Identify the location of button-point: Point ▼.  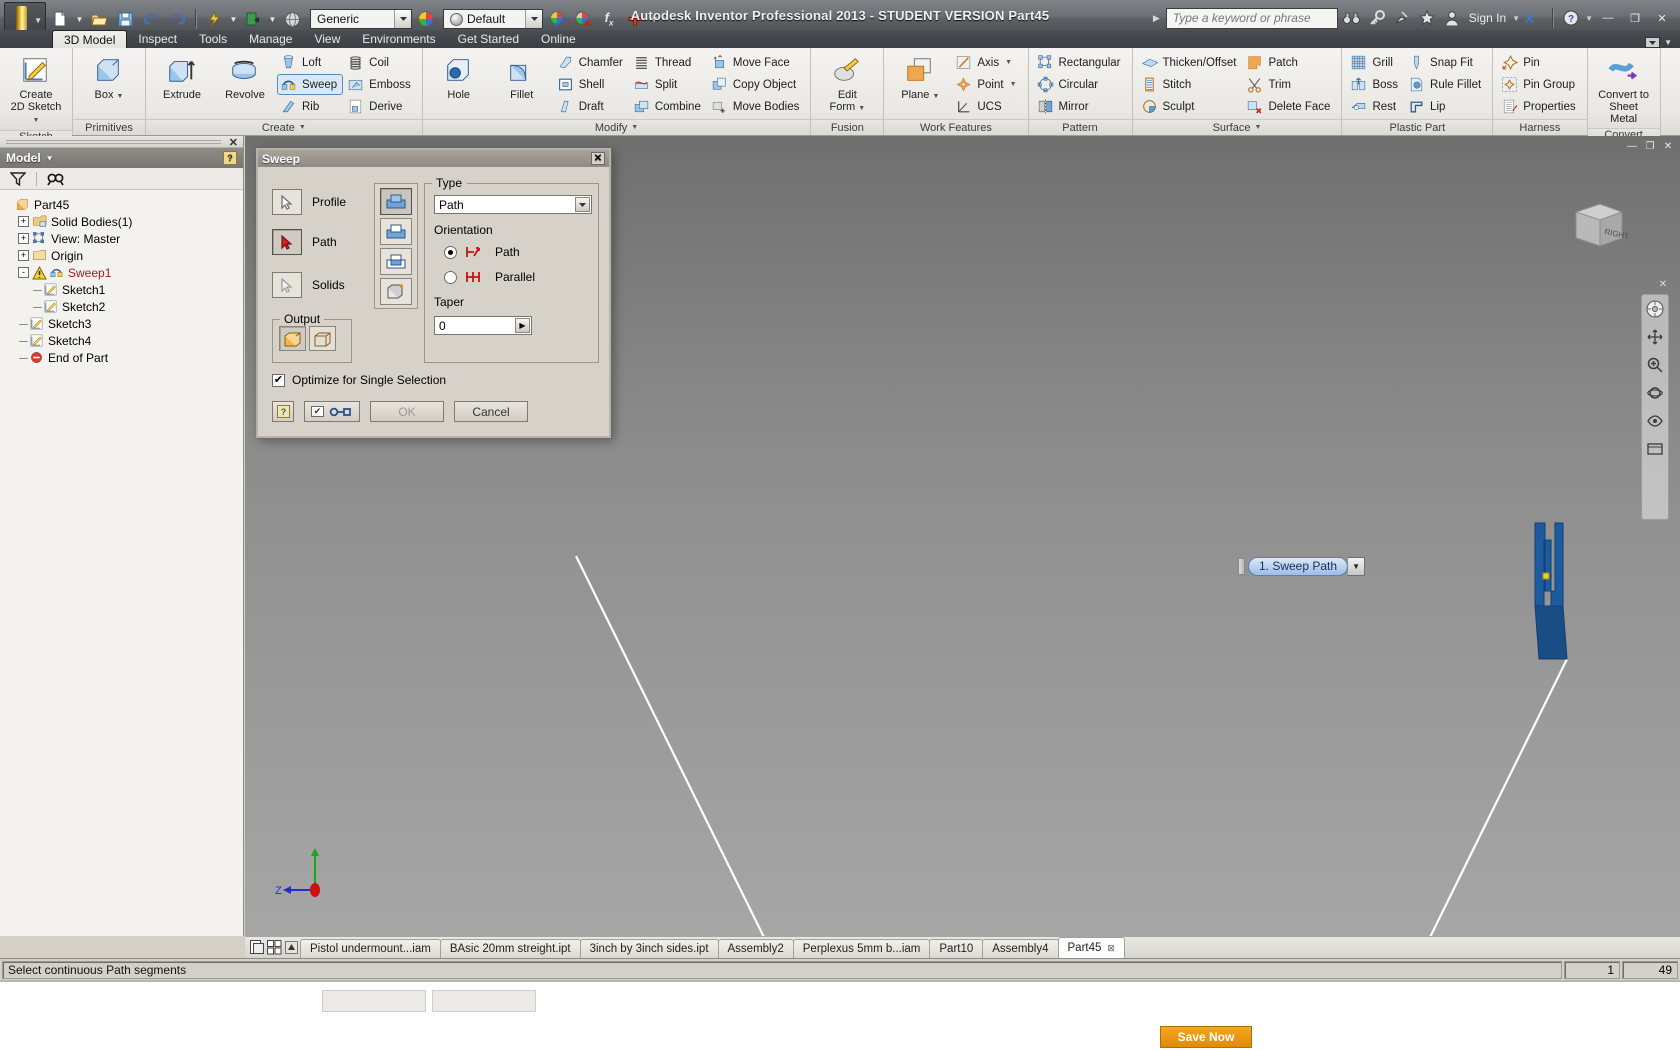
(987, 84).